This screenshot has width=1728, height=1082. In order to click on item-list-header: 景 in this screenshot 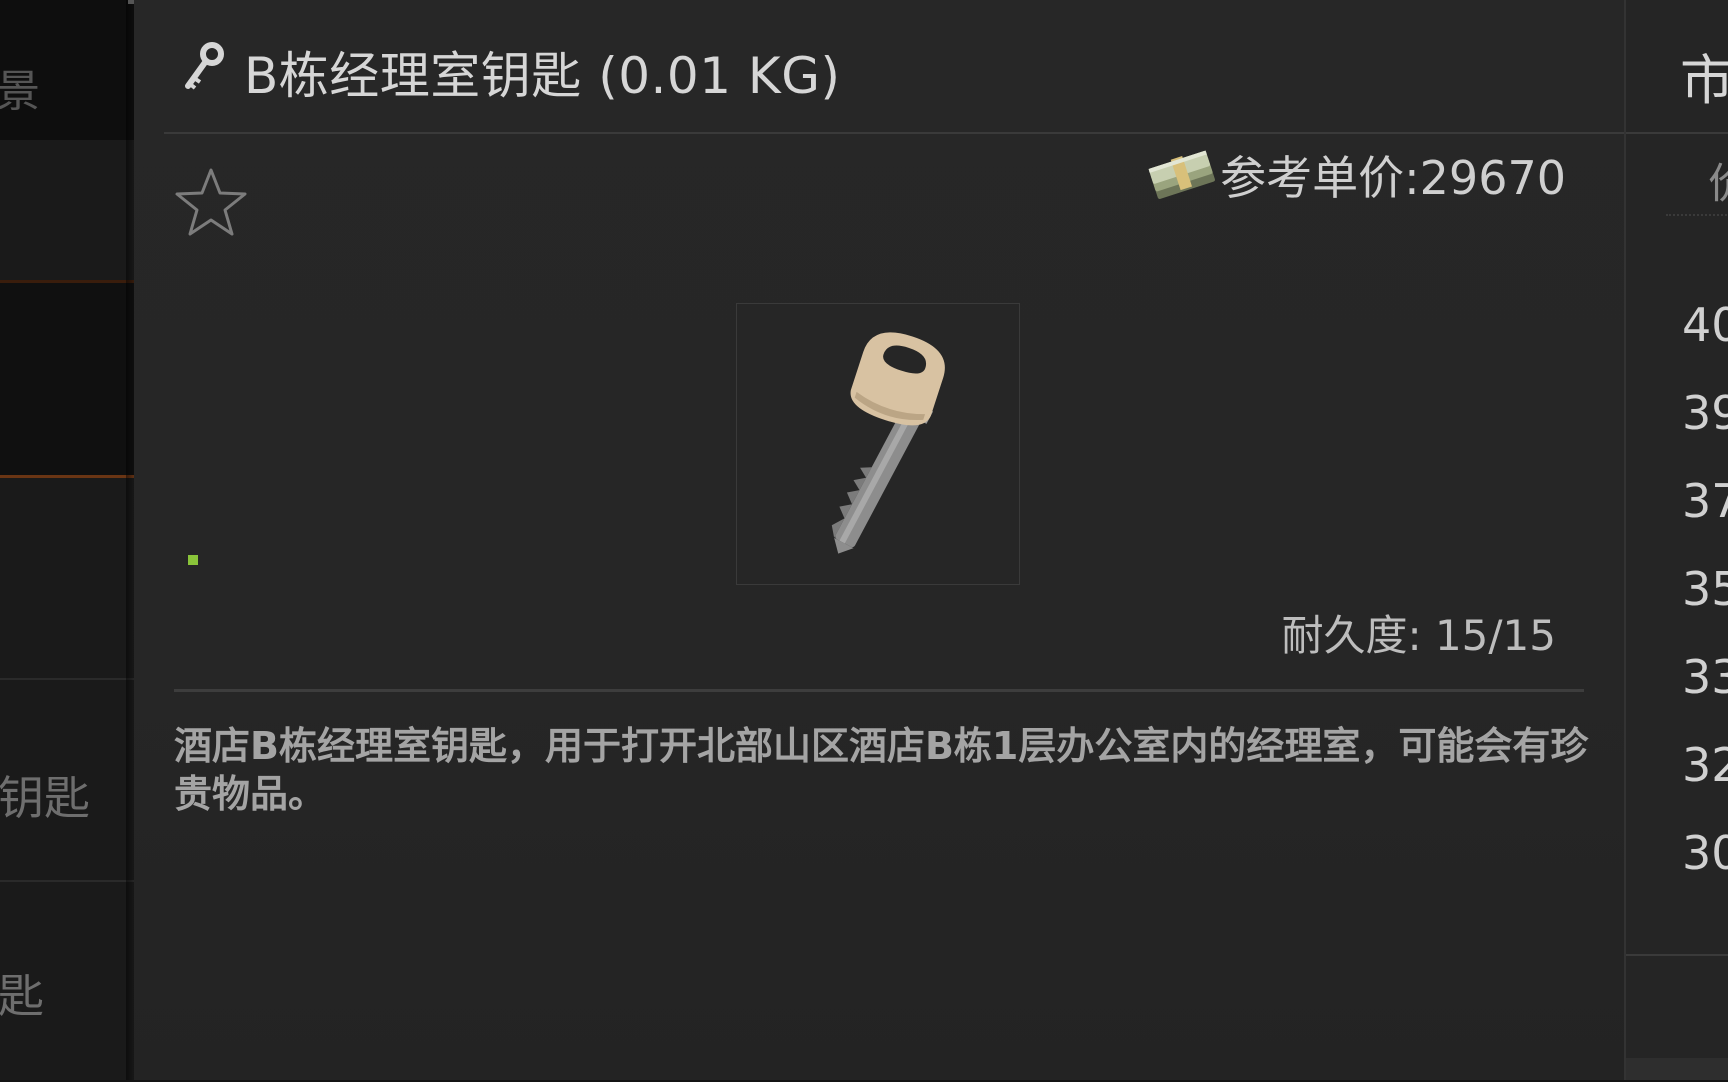, I will do `click(67, 70)`.